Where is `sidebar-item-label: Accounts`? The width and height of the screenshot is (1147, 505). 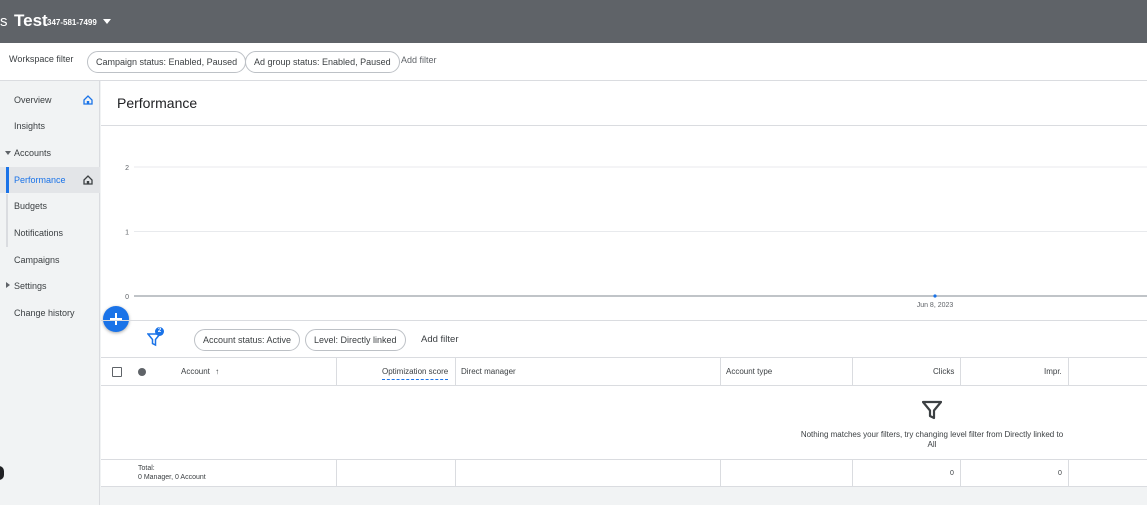
sidebar-item-label: Accounts is located at coordinates (33, 153).